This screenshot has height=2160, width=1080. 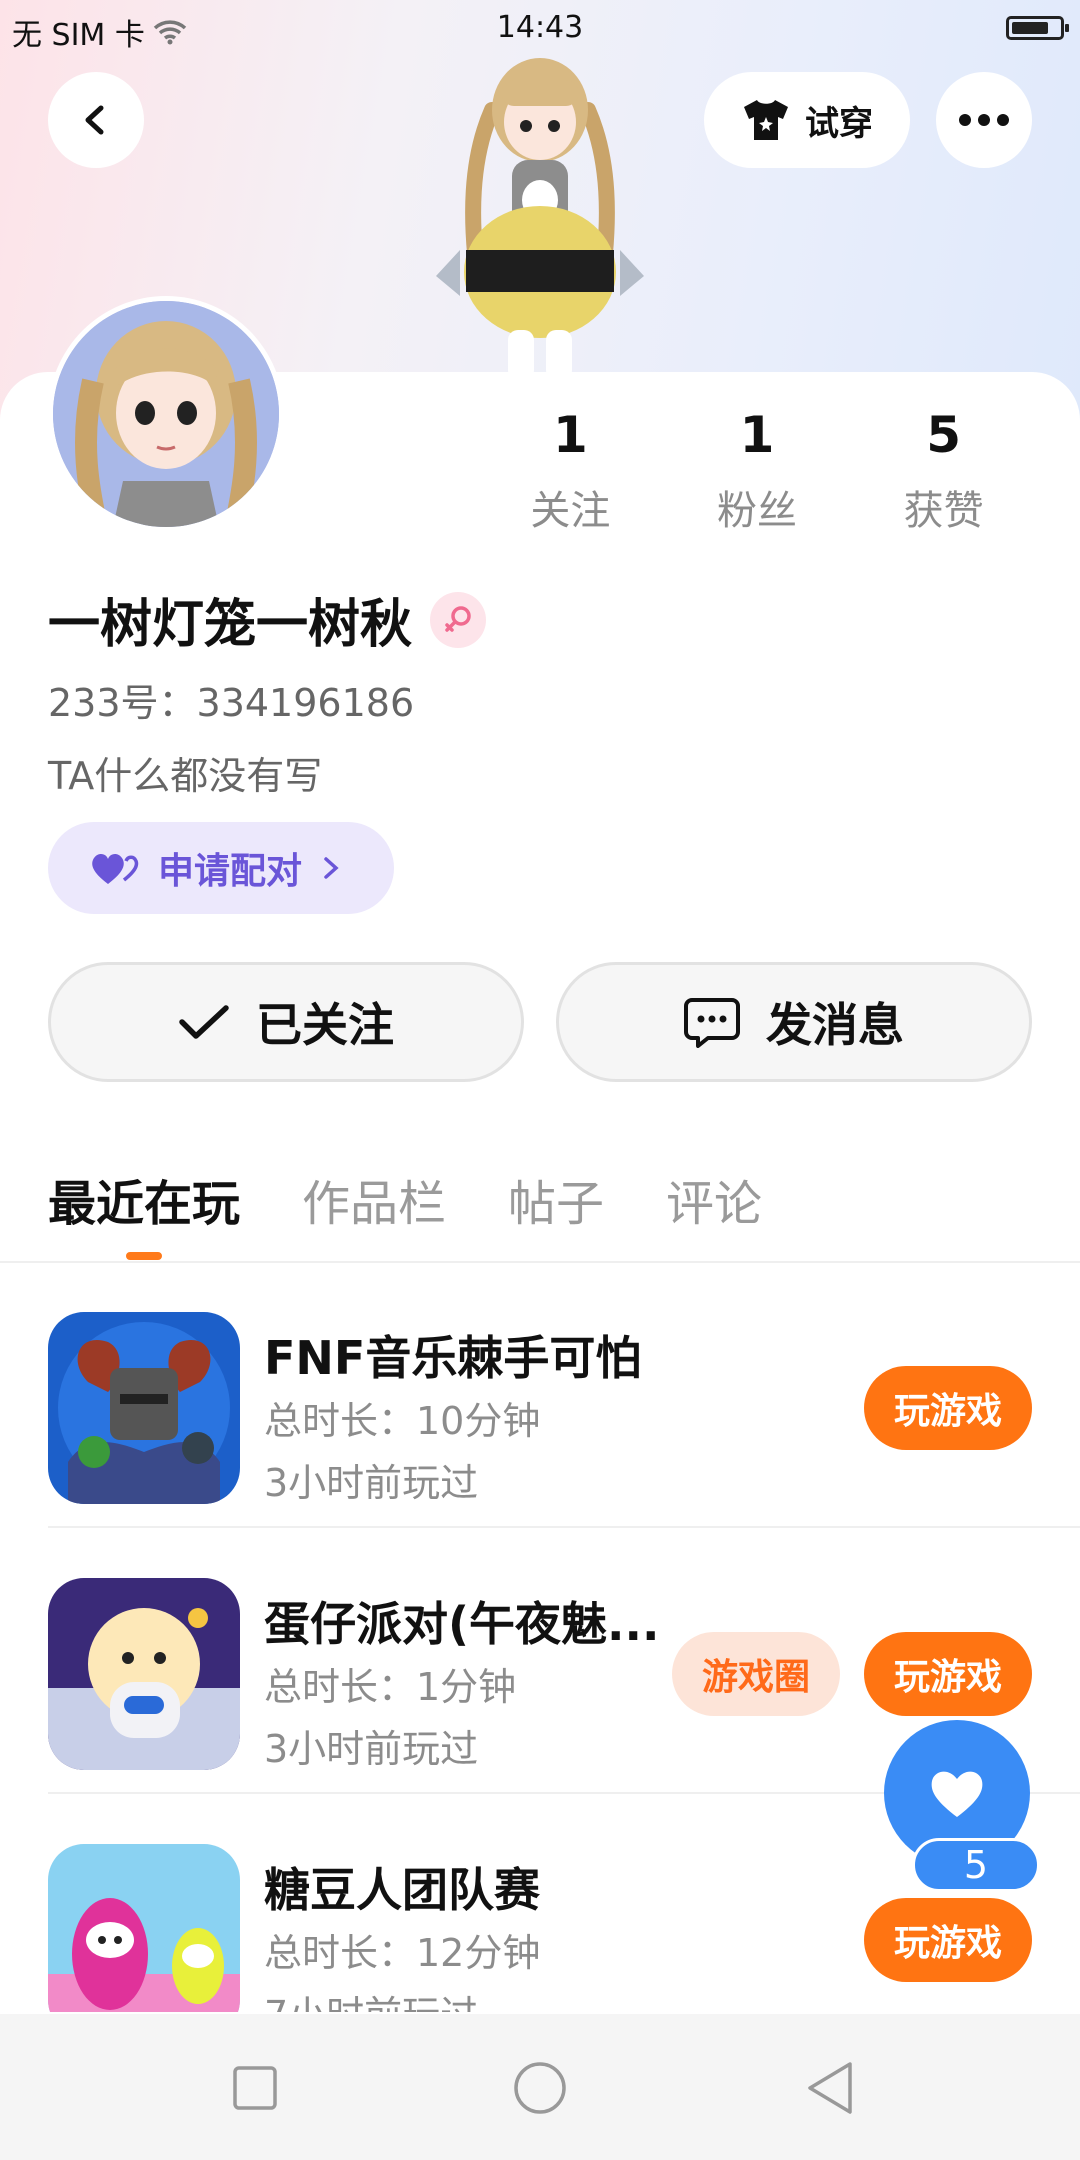 I want to click on try-on-button: 试穿, so click(x=807, y=120).